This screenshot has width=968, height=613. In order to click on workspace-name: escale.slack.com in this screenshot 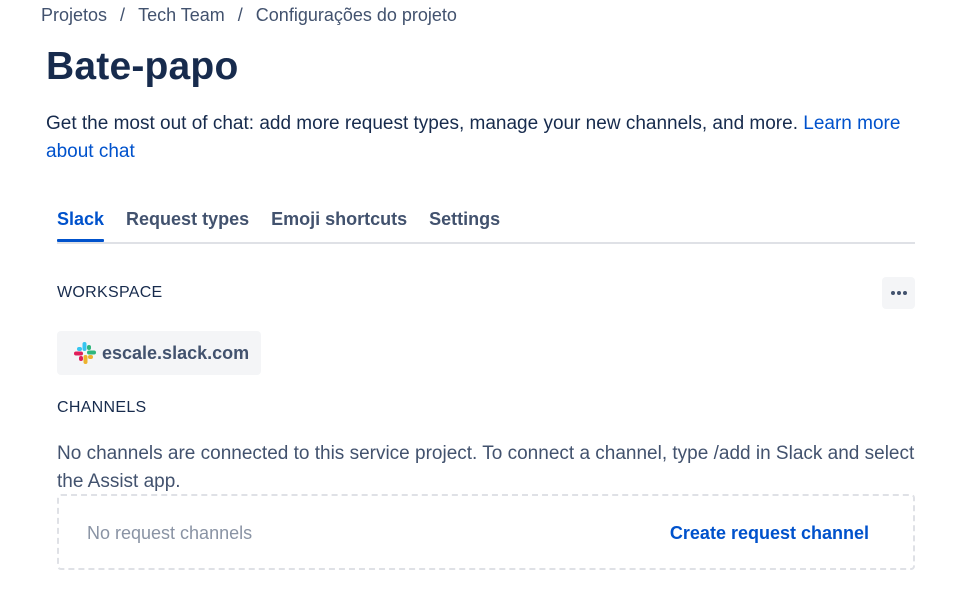, I will do `click(176, 352)`.